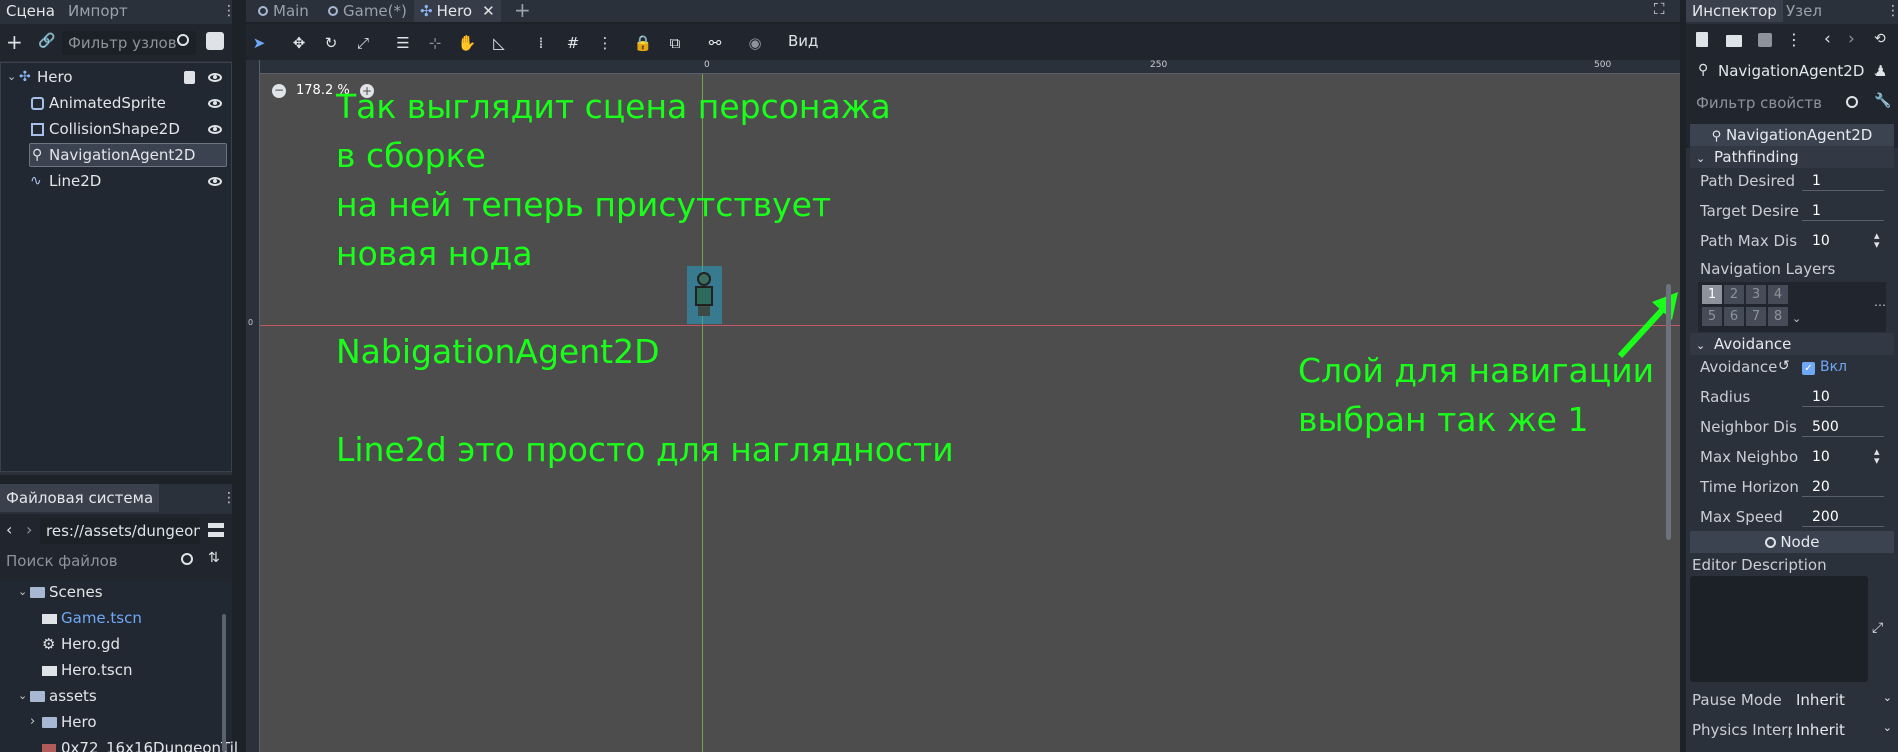 This screenshot has width=1898, height=752. What do you see at coordinates (116, 181) in the screenshot?
I see `tree-item-line2d: ∿ Line2D` at bounding box center [116, 181].